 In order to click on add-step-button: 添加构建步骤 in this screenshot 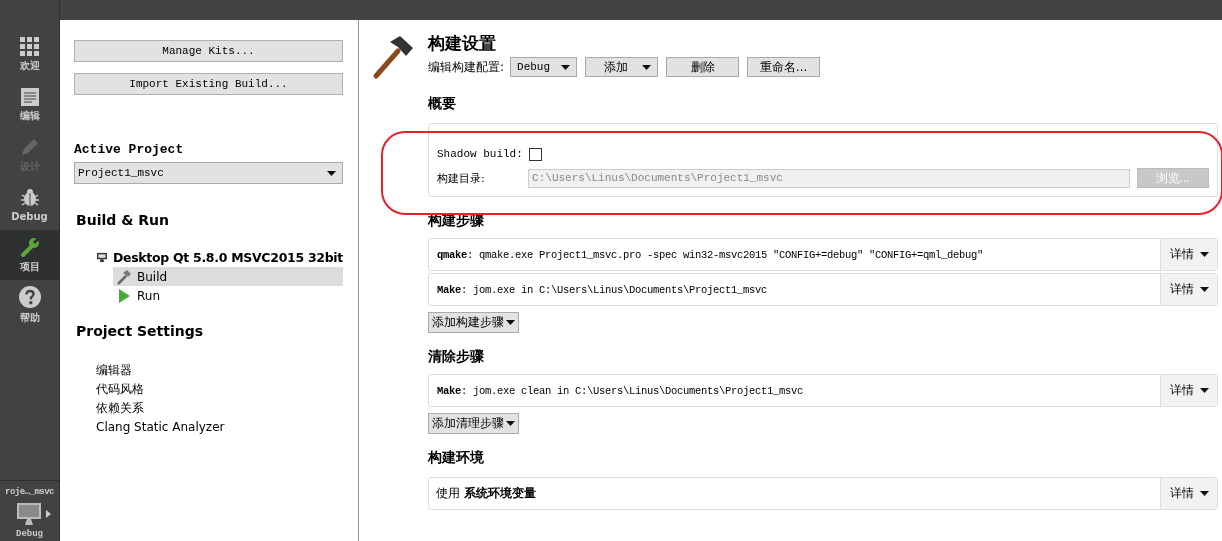, I will do `click(473, 322)`.